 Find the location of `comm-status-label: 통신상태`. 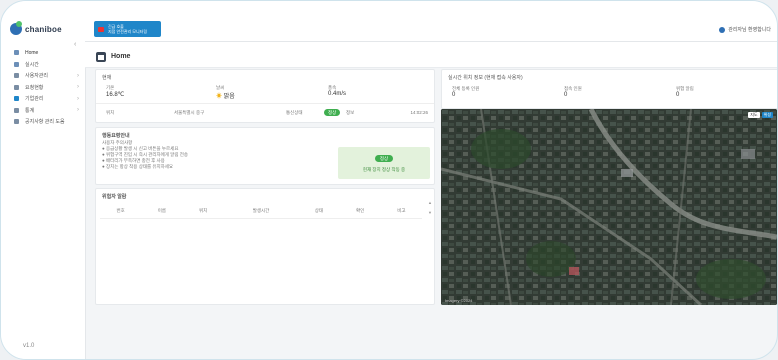

comm-status-label: 통신상태 is located at coordinates (294, 112).